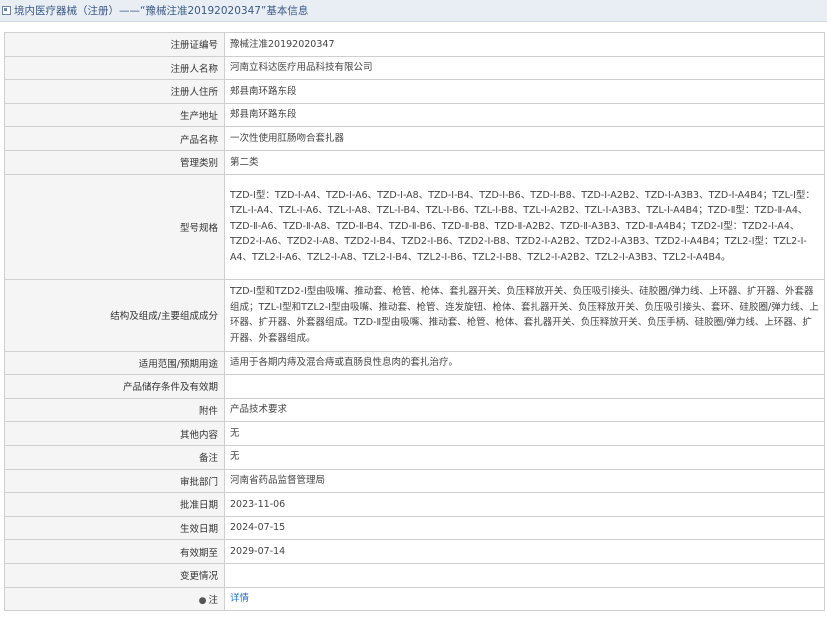  Describe the element at coordinates (524, 162) in the screenshot. I see `row-value: 第二类` at that location.